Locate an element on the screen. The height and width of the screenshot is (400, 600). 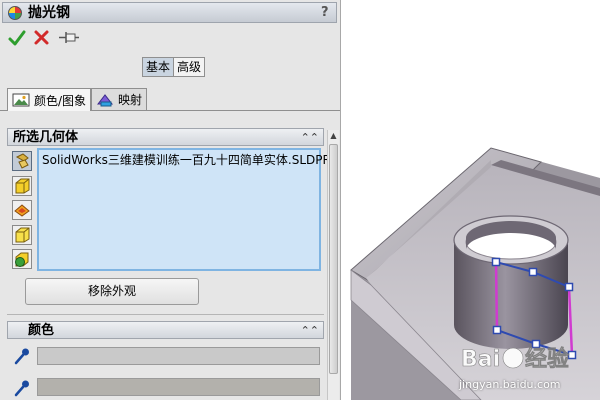
watermark-url: jingyan.baidu.com is located at coordinates (510, 384).